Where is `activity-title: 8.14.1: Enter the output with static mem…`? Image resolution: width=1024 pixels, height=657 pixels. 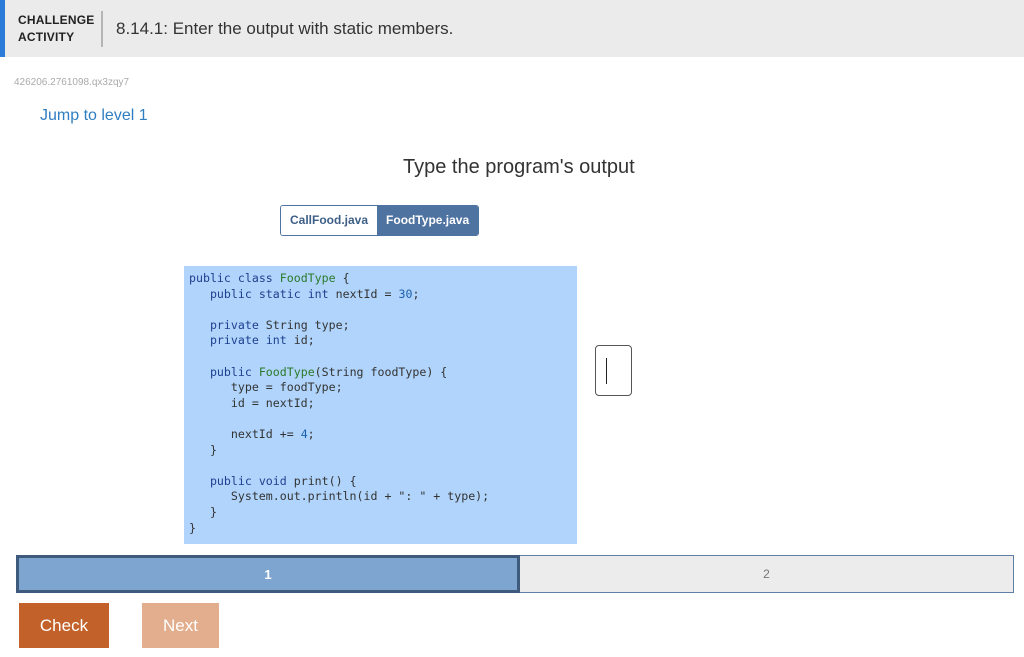 activity-title: 8.14.1: Enter the output with static mem… is located at coordinates (285, 28).